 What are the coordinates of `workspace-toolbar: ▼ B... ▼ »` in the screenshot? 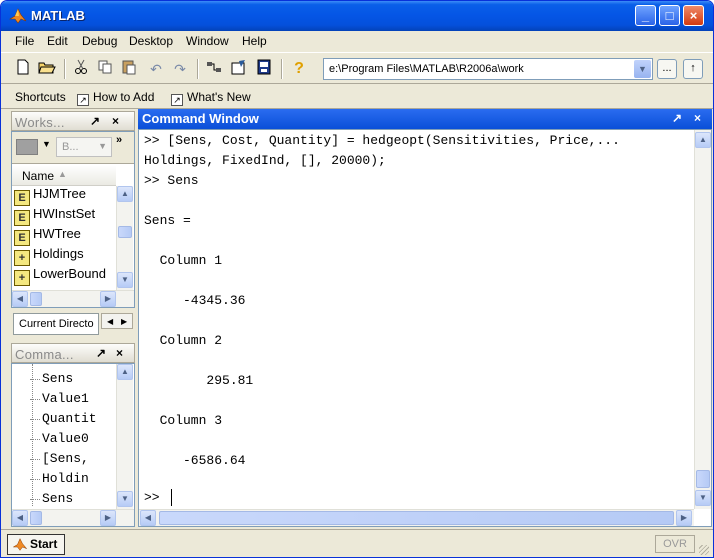 It's located at (73, 148).